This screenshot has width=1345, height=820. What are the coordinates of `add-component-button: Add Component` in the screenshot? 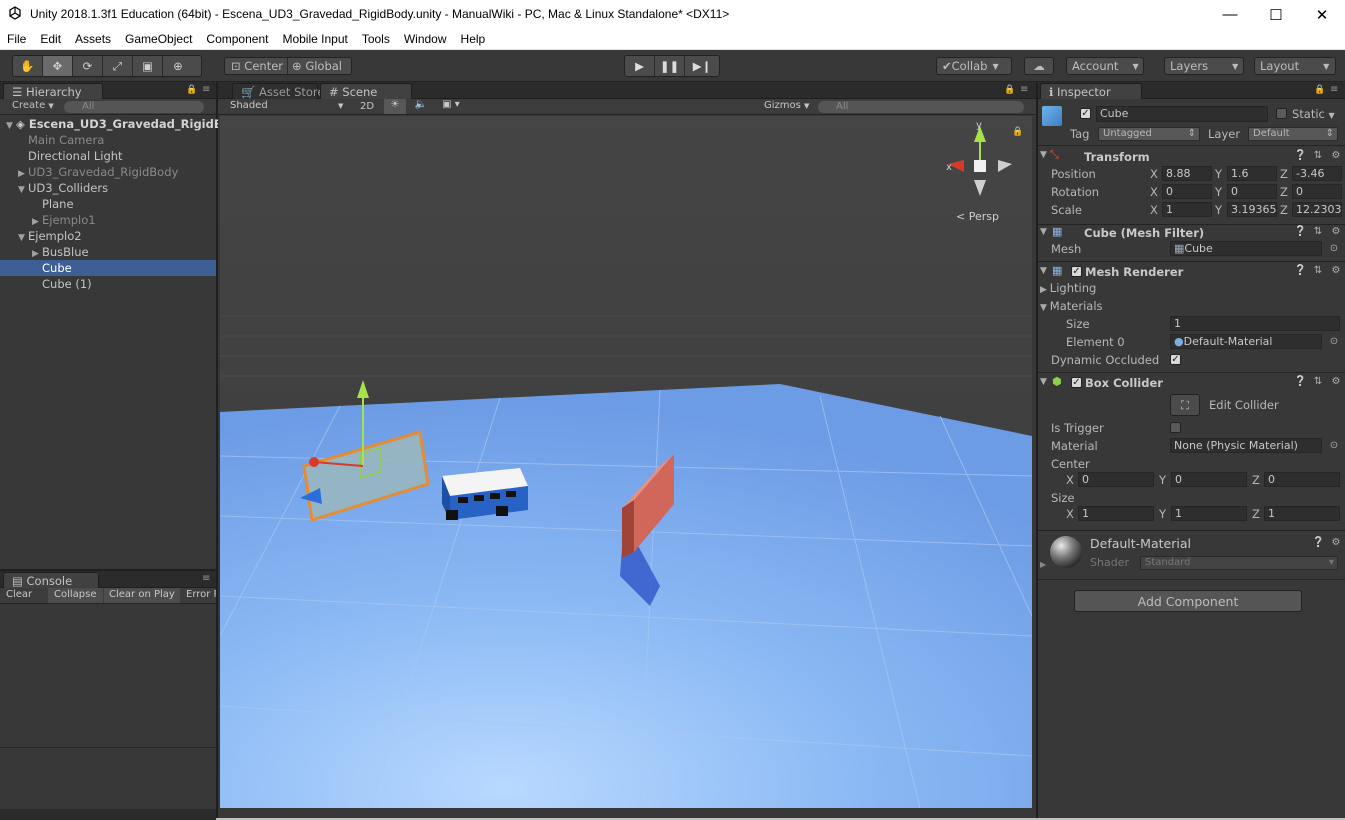 It's located at (1188, 601).